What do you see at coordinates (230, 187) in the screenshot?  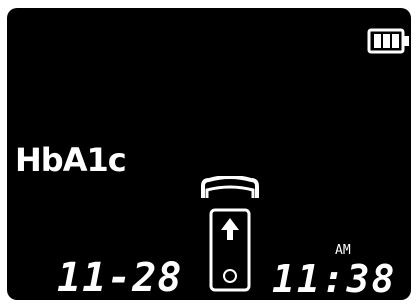 I see `cartridge-lid-icon` at bounding box center [230, 187].